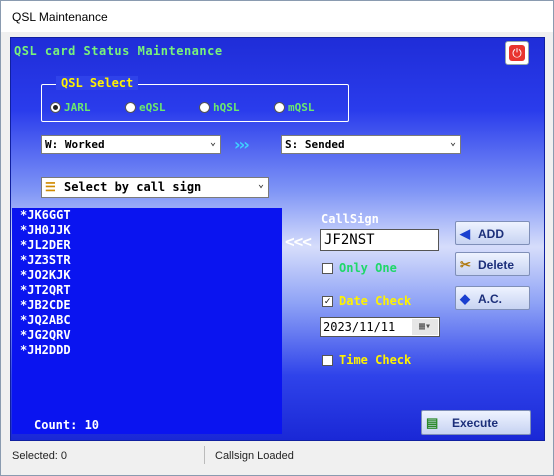 The width and height of the screenshot is (554, 476). What do you see at coordinates (50, 187) in the screenshot?
I see `list-icon: ☰` at bounding box center [50, 187].